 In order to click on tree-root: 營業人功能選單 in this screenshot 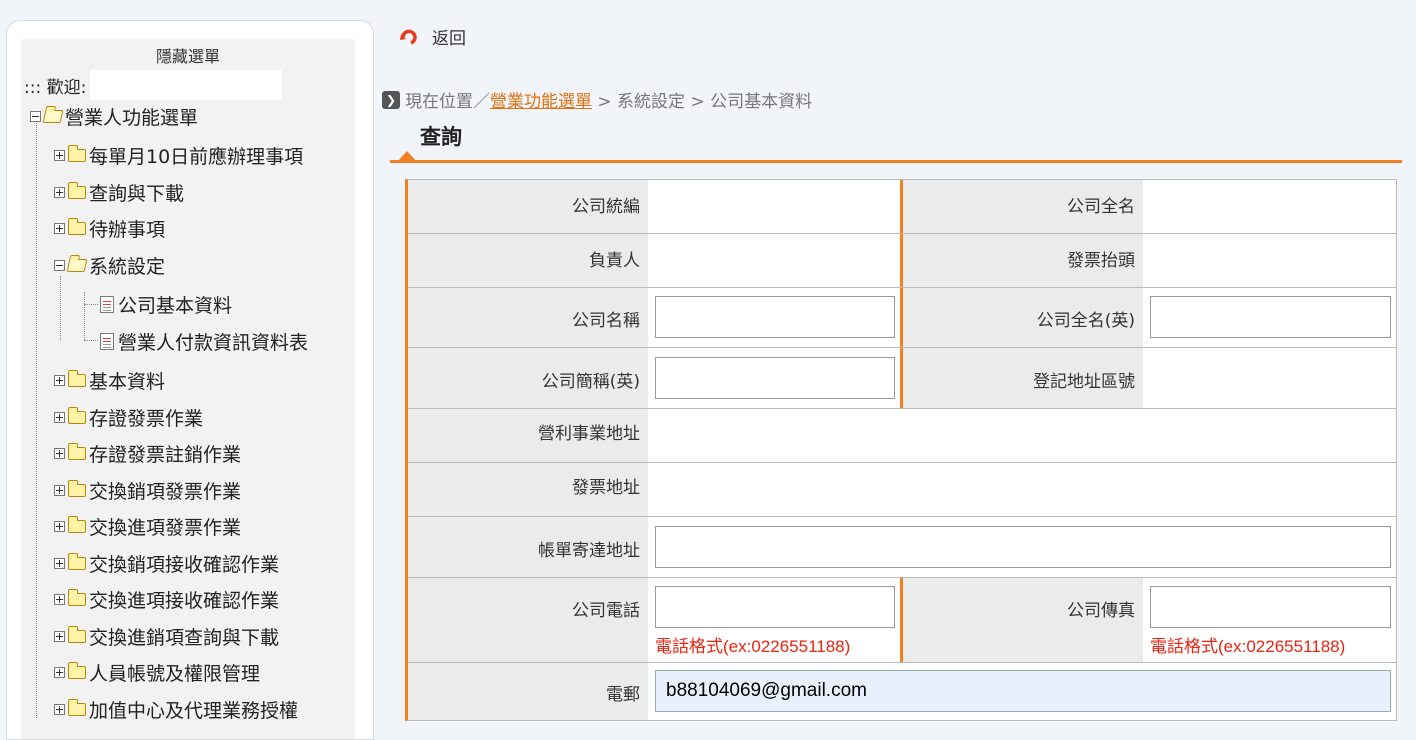, I will do `click(114, 116)`.